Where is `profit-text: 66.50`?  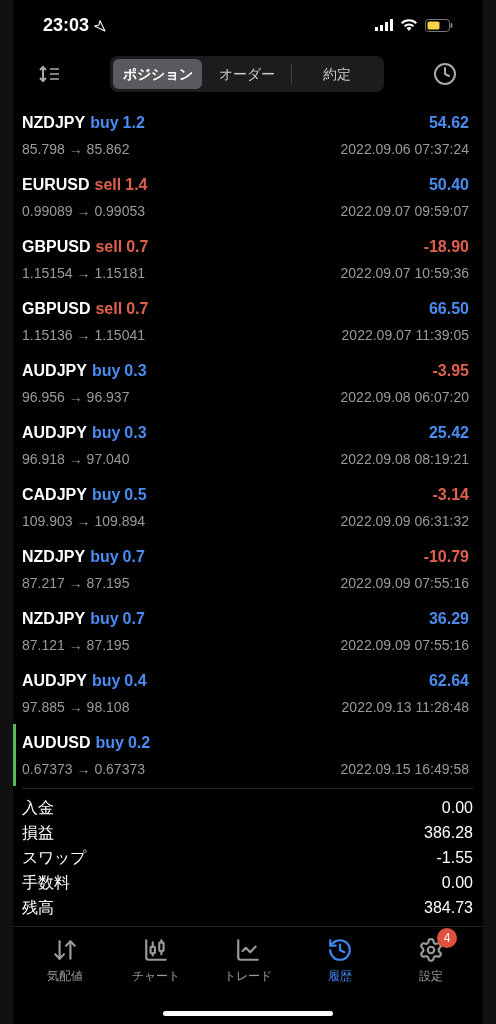 profit-text: 66.50 is located at coordinates (448, 308).